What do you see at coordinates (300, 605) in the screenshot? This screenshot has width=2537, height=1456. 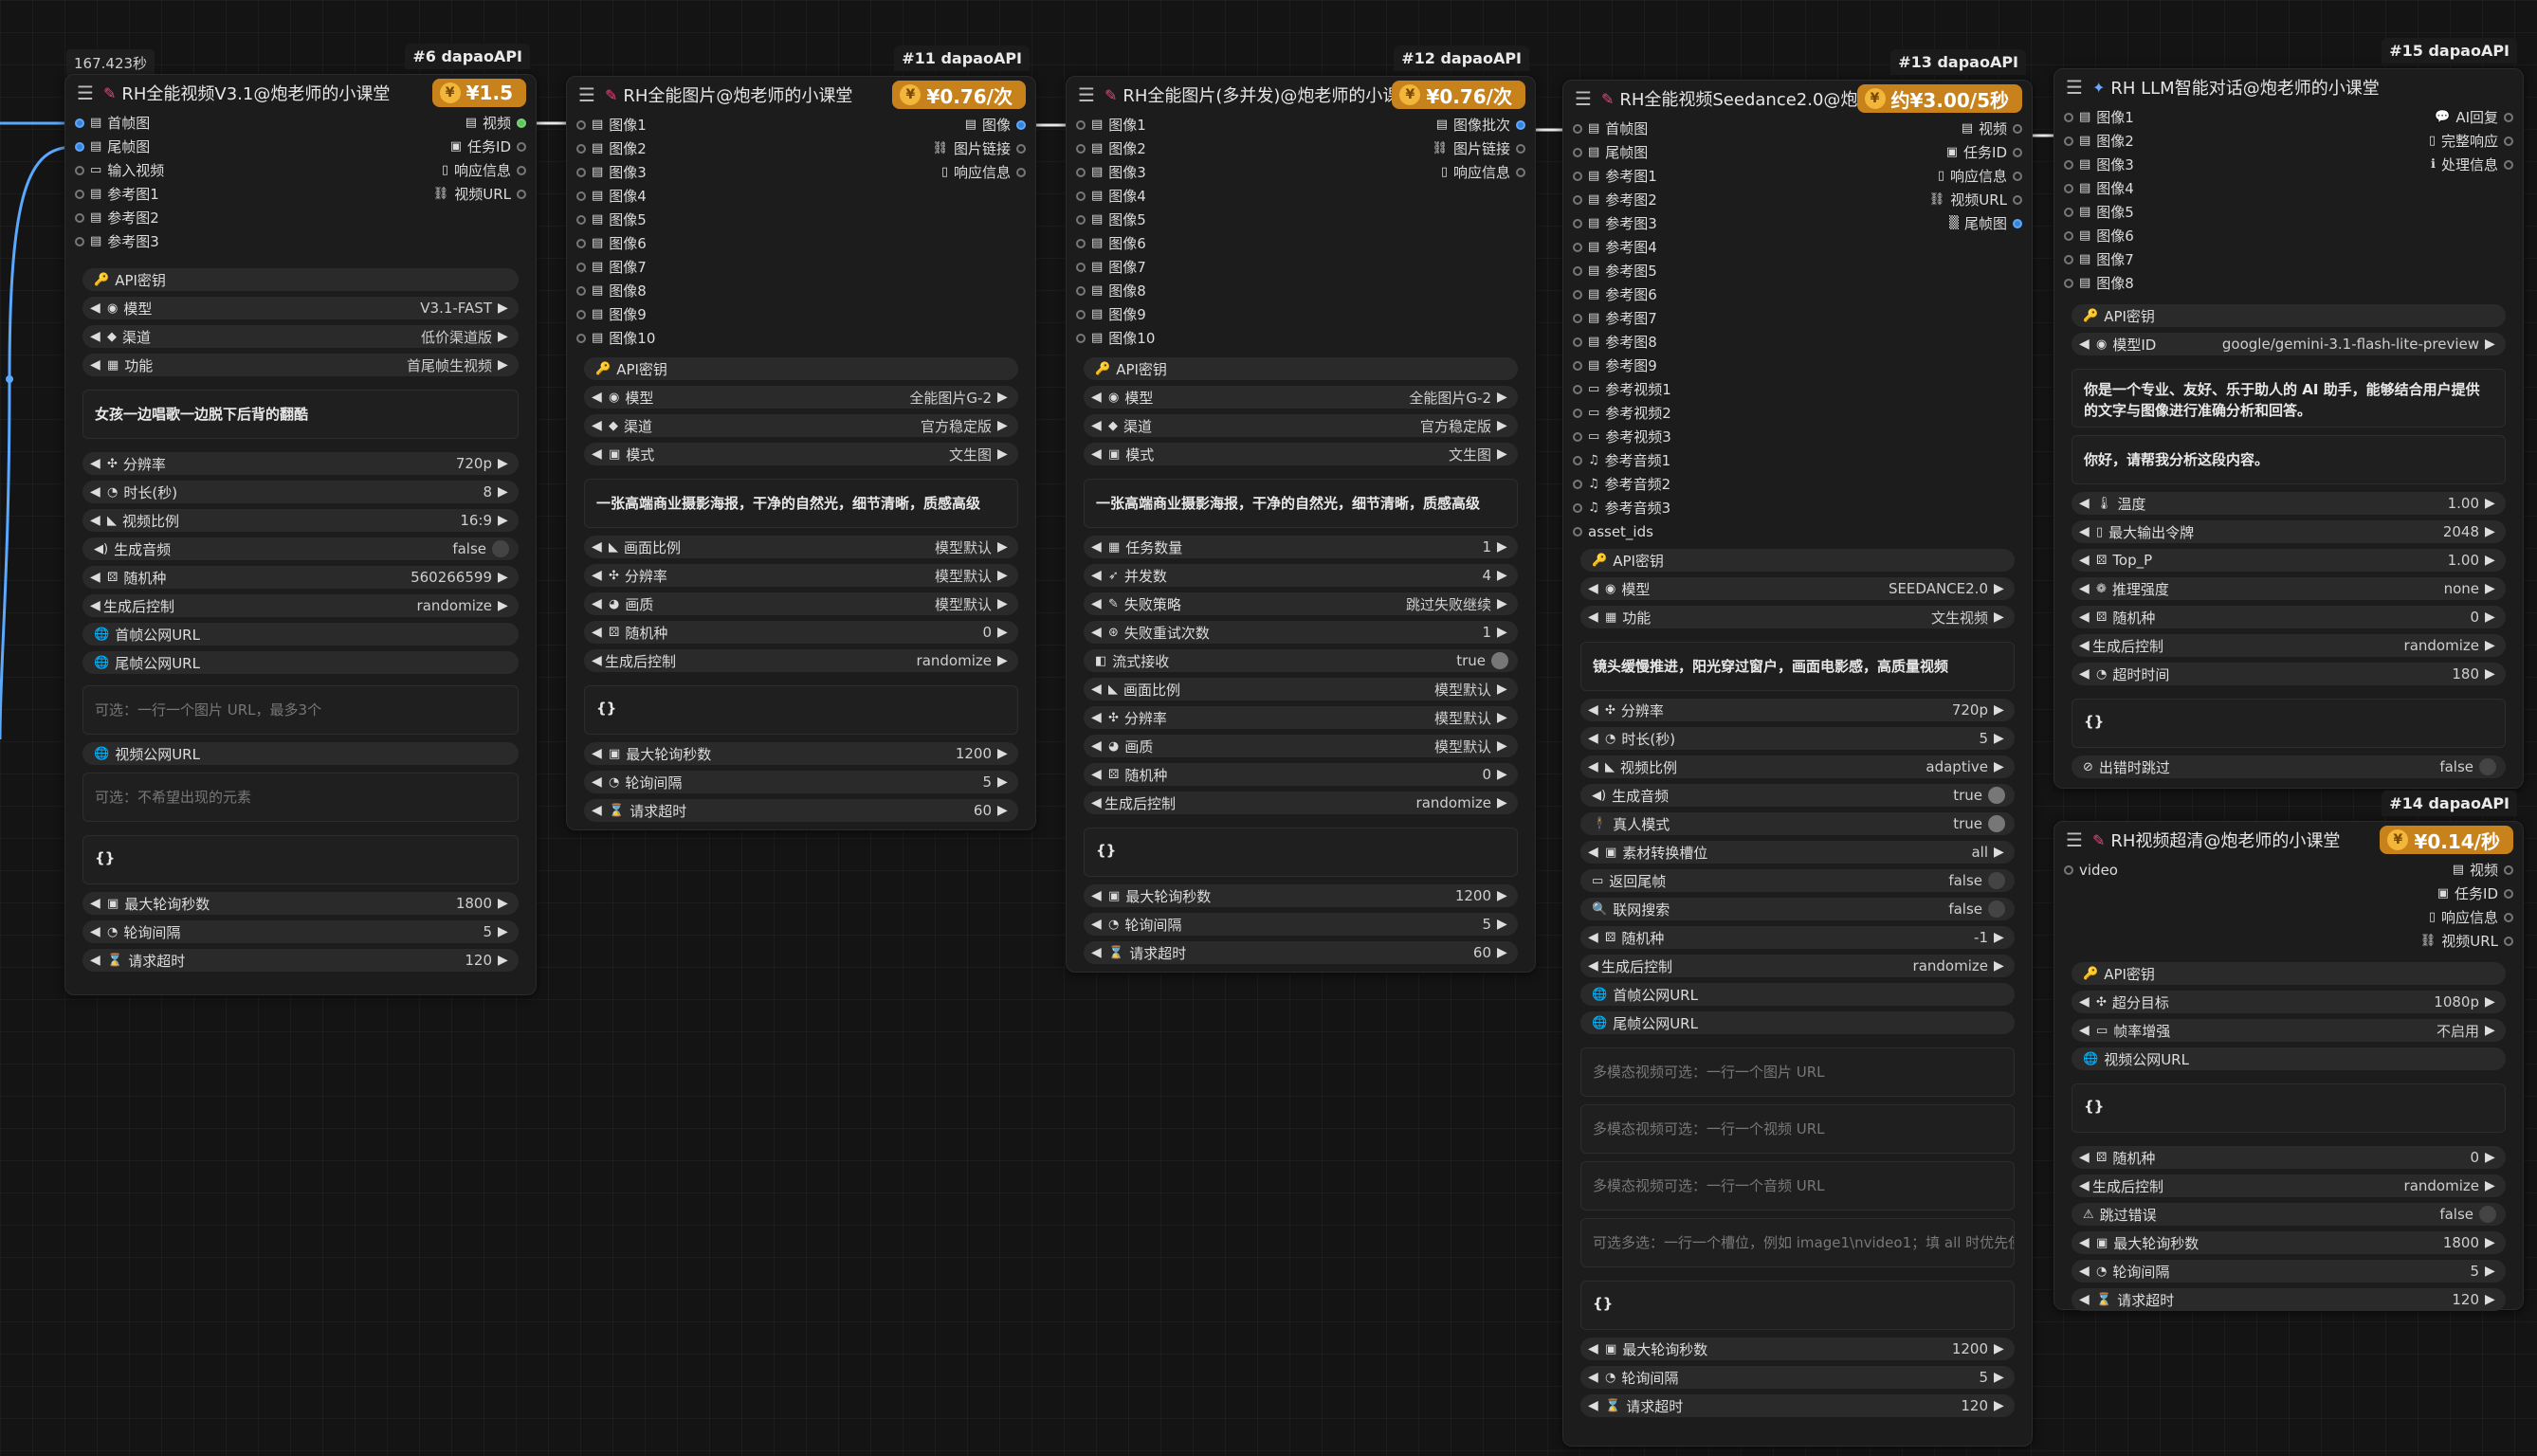 I see `after-generate-select: ◀ 生成后控制 randomize ▶` at bounding box center [300, 605].